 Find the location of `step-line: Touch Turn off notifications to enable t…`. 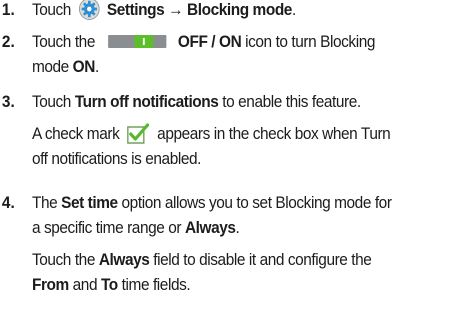

step-line: Touch Turn off notifications to enable t… is located at coordinates (251, 102).